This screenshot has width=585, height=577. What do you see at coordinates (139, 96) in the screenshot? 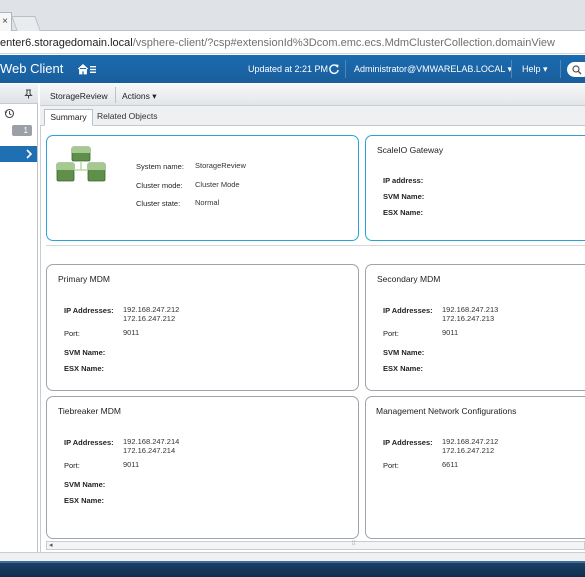
I see `actions-menu: Actions ▾` at bounding box center [139, 96].